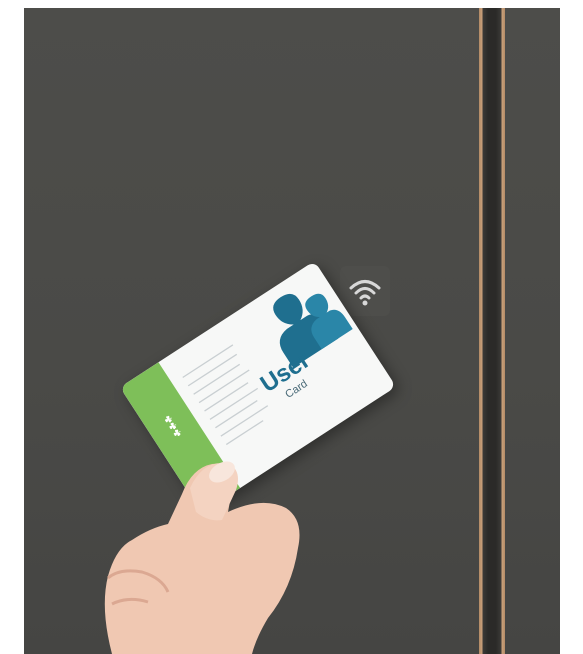 The width and height of the screenshot is (583, 654). I want to click on wireless-signal-icon, so click(365, 291).